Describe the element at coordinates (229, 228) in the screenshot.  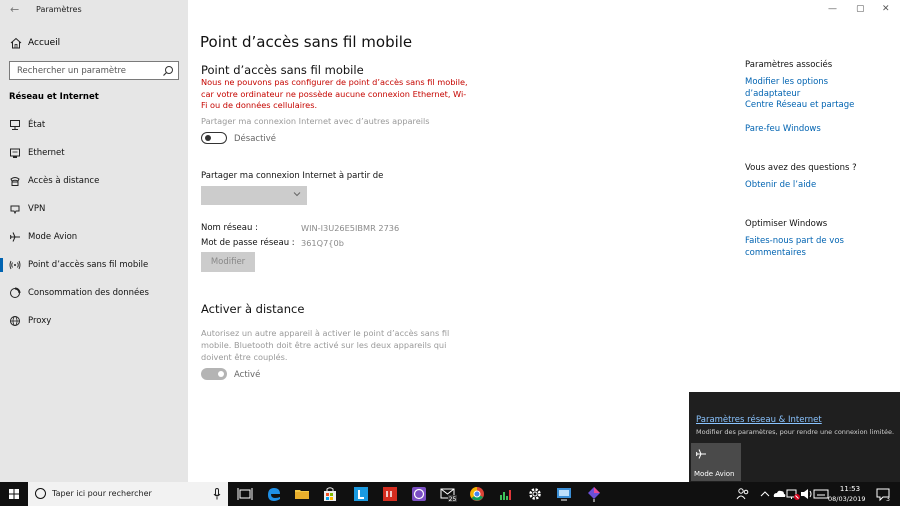
I see `network-name-label: Nom réseau :` at that location.